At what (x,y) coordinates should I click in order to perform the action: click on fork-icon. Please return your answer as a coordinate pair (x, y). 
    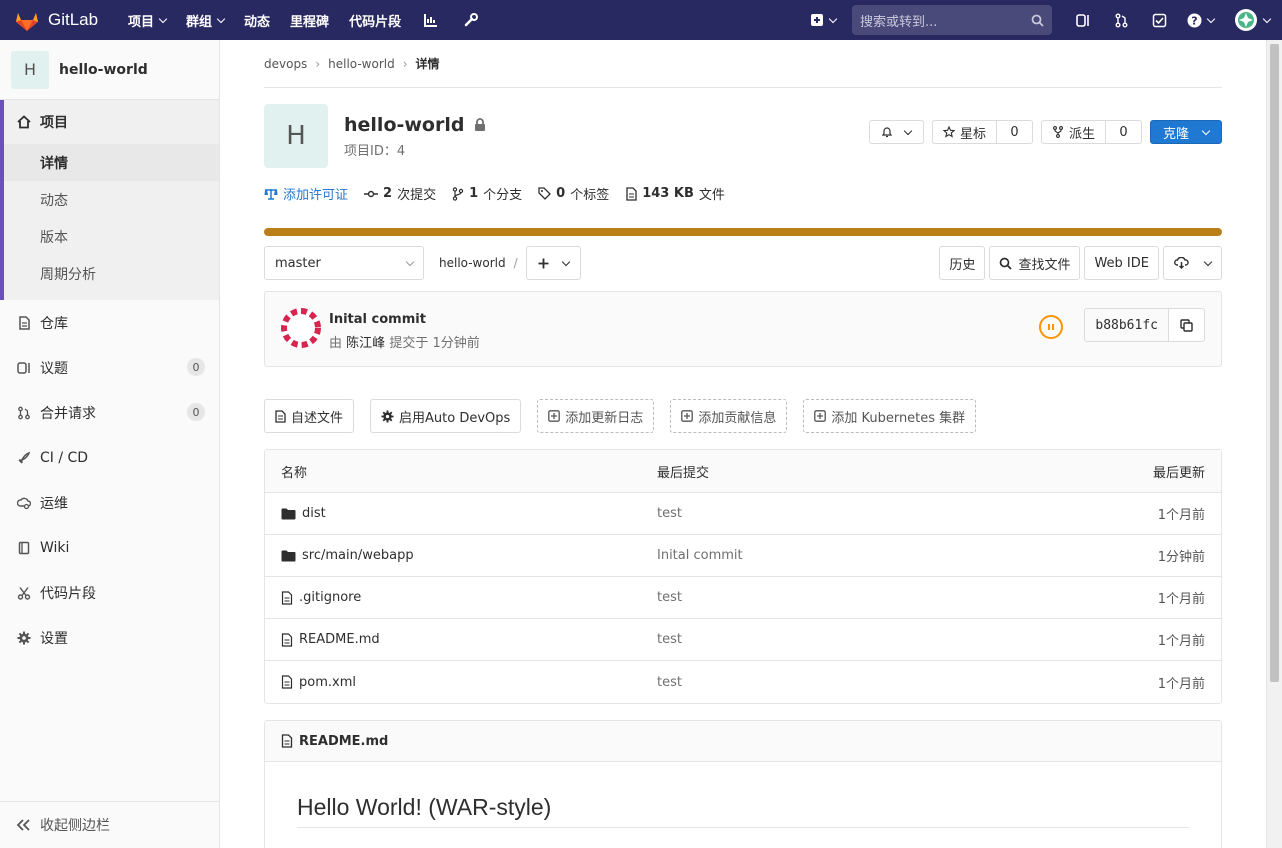
    Looking at the image, I should click on (1058, 132).